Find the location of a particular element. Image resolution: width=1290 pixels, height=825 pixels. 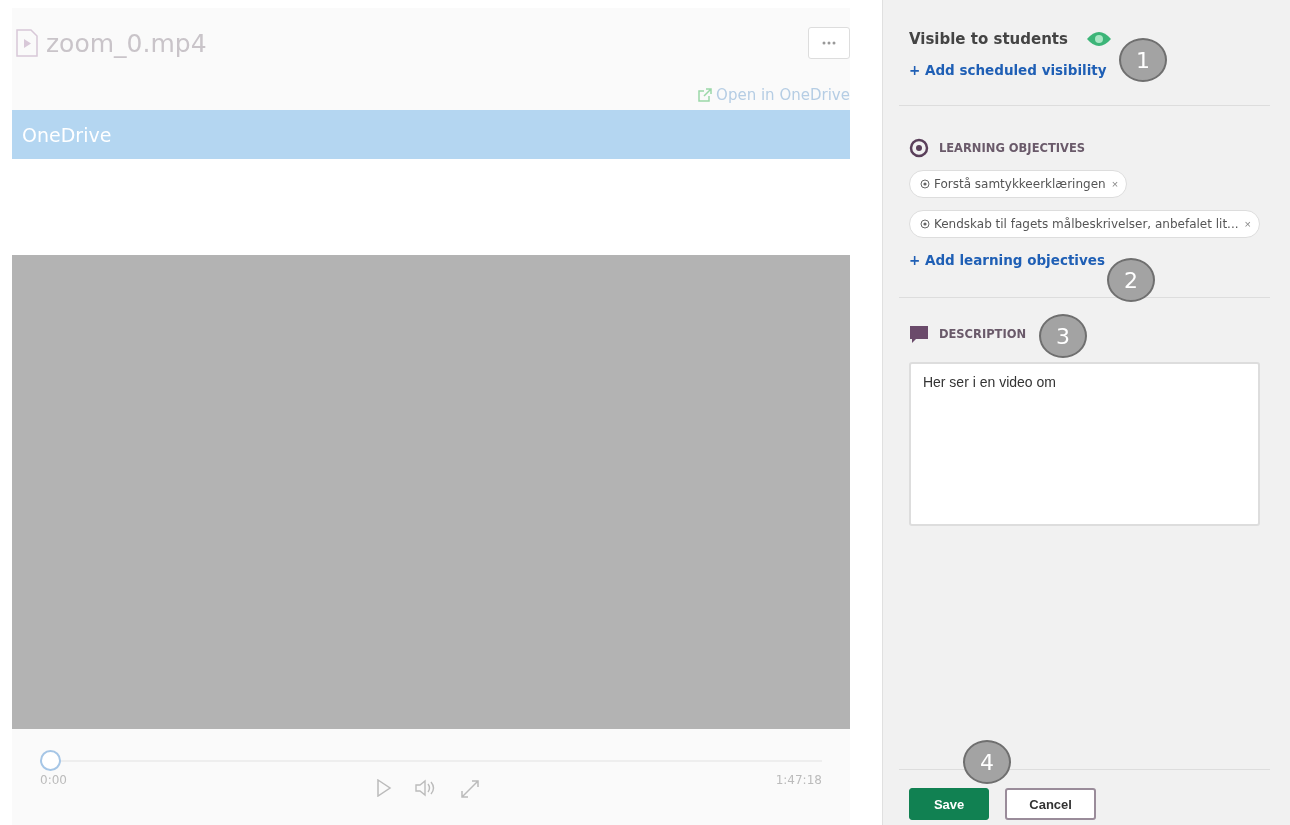

dots-icon is located at coordinates (828, 43).